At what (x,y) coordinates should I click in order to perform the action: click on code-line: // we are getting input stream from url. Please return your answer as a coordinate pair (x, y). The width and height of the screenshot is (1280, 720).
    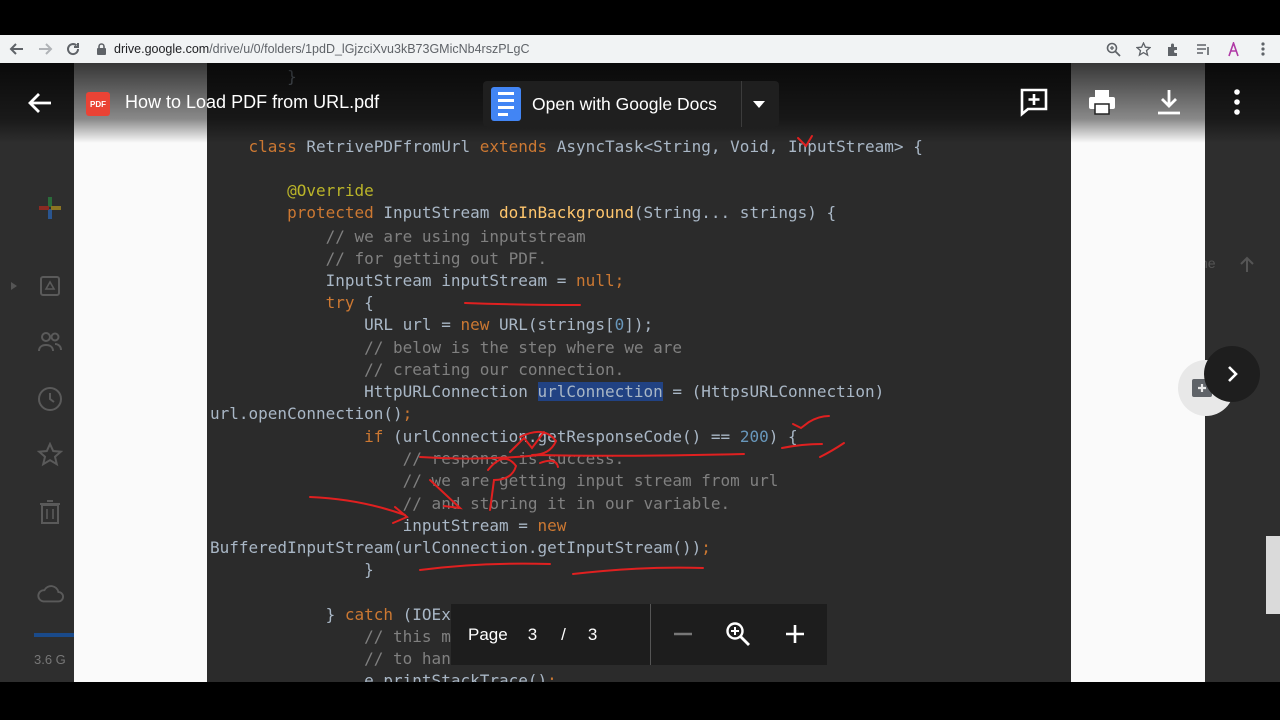
    Looking at the image, I should click on (494, 480).